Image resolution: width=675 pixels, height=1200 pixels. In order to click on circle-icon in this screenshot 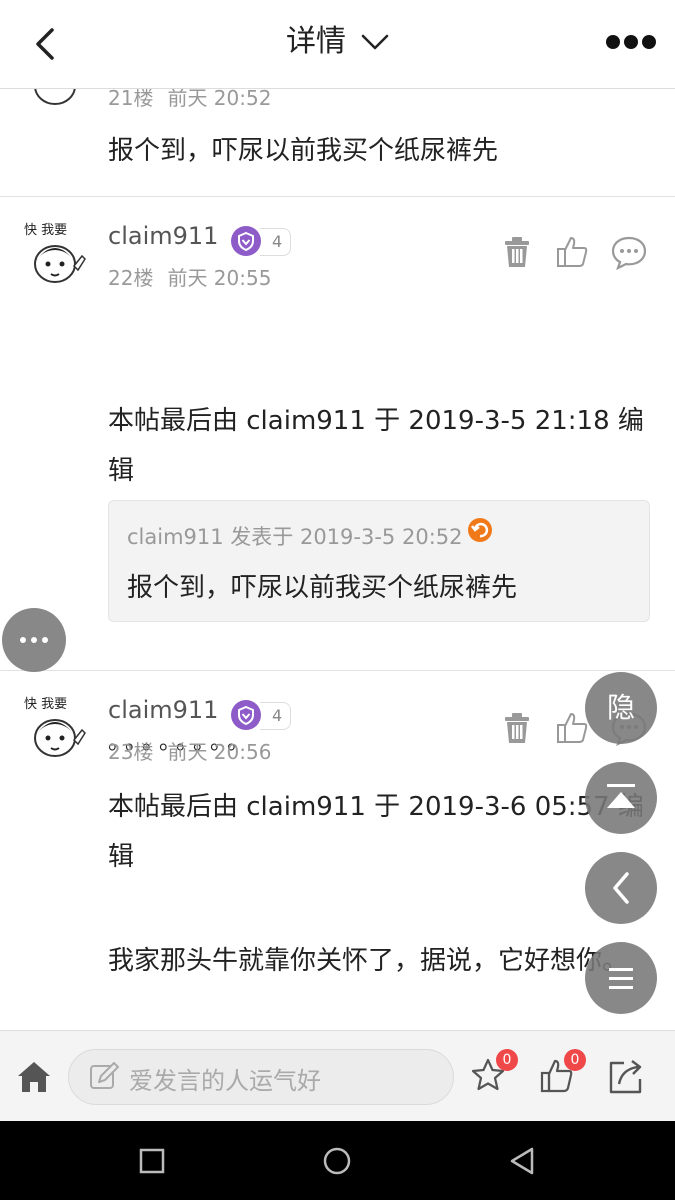, I will do `click(337, 1161)`.